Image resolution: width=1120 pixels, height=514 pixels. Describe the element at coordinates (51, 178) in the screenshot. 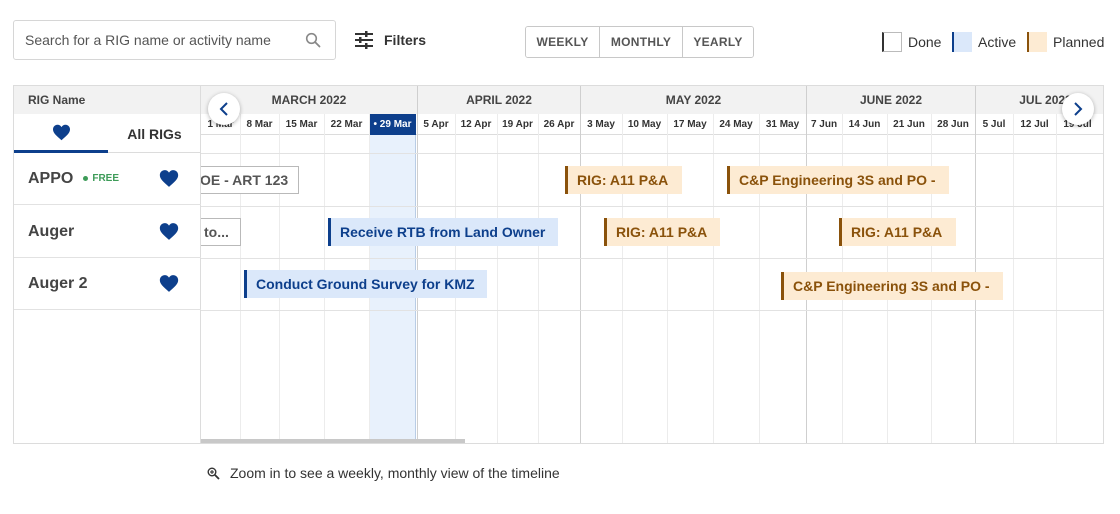

I see `rig-name: APPO` at that location.